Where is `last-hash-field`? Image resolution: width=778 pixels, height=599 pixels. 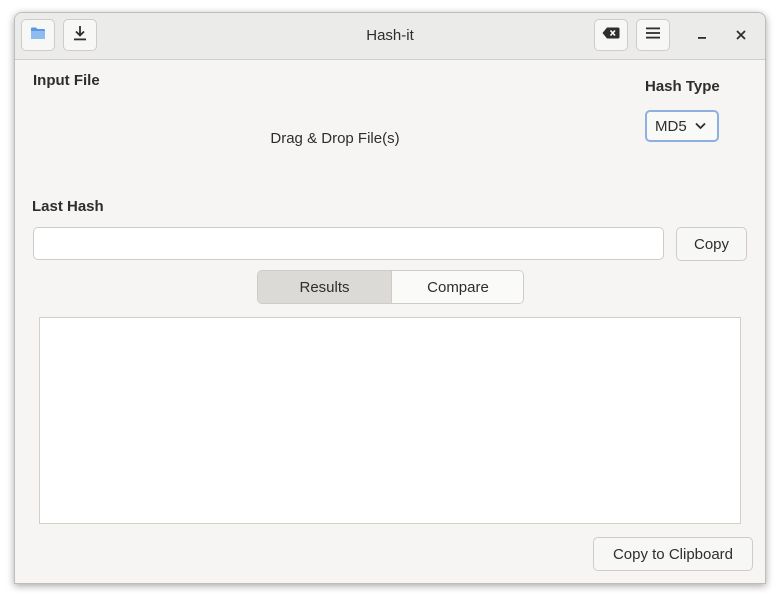 last-hash-field is located at coordinates (348, 243).